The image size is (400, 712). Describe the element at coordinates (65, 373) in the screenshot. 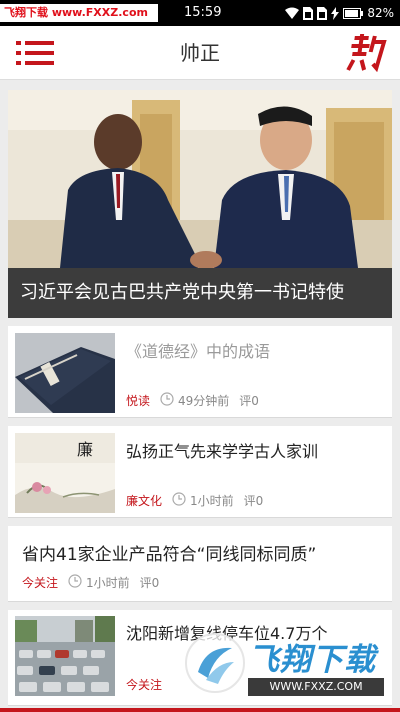

I see `book-thumbnail` at that location.